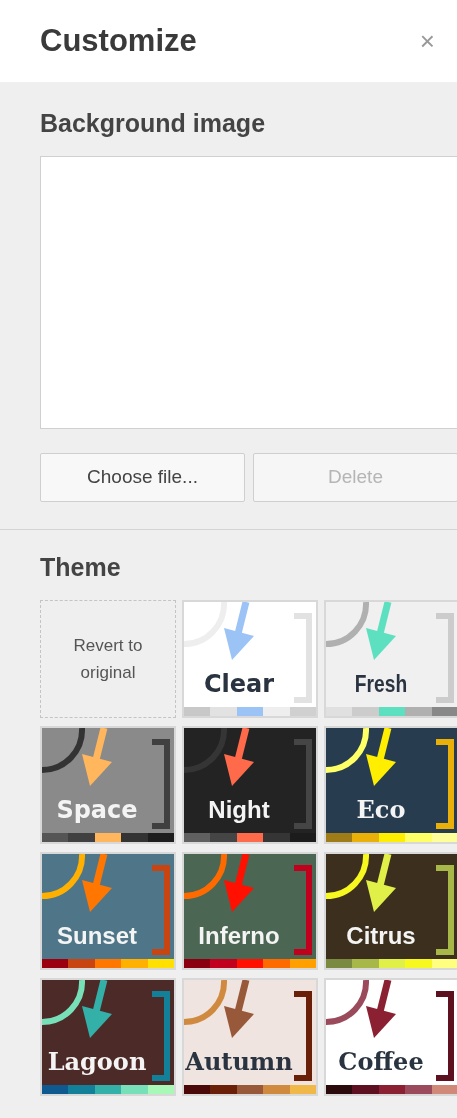  Describe the element at coordinates (381, 936) in the screenshot. I see `theme-name: Citrus` at that location.